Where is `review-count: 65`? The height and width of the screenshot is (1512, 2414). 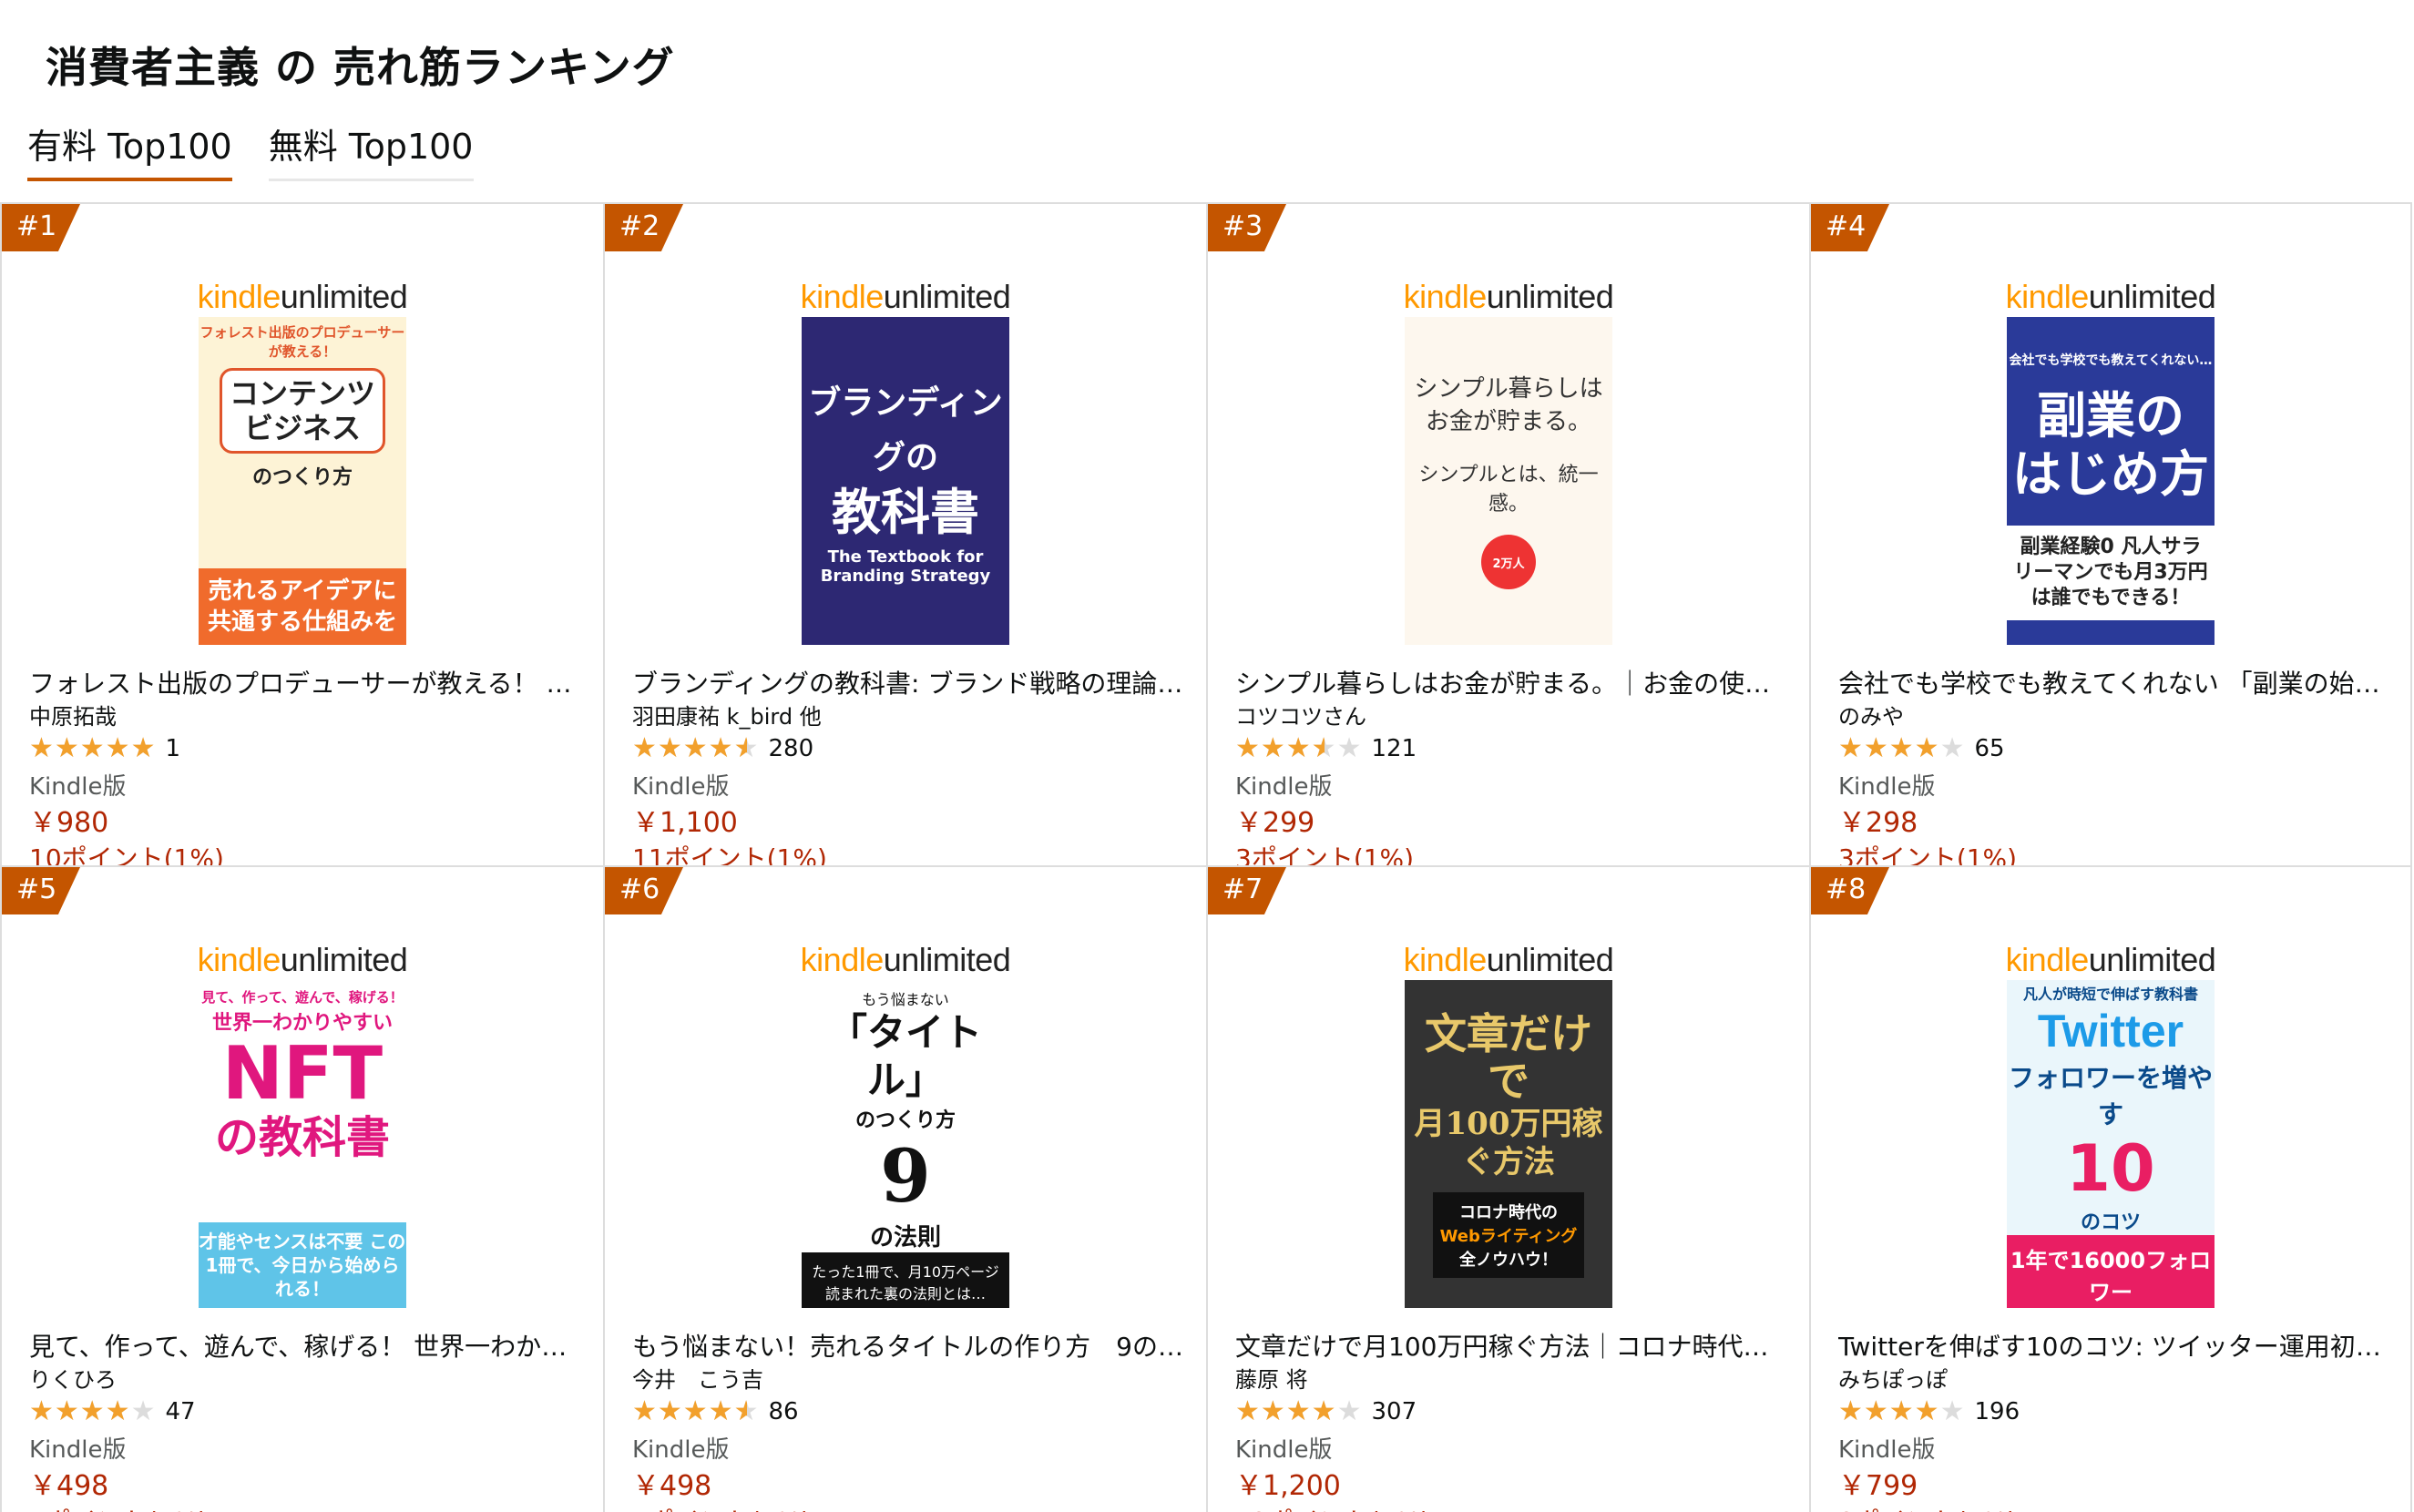 review-count: 65 is located at coordinates (1989, 748).